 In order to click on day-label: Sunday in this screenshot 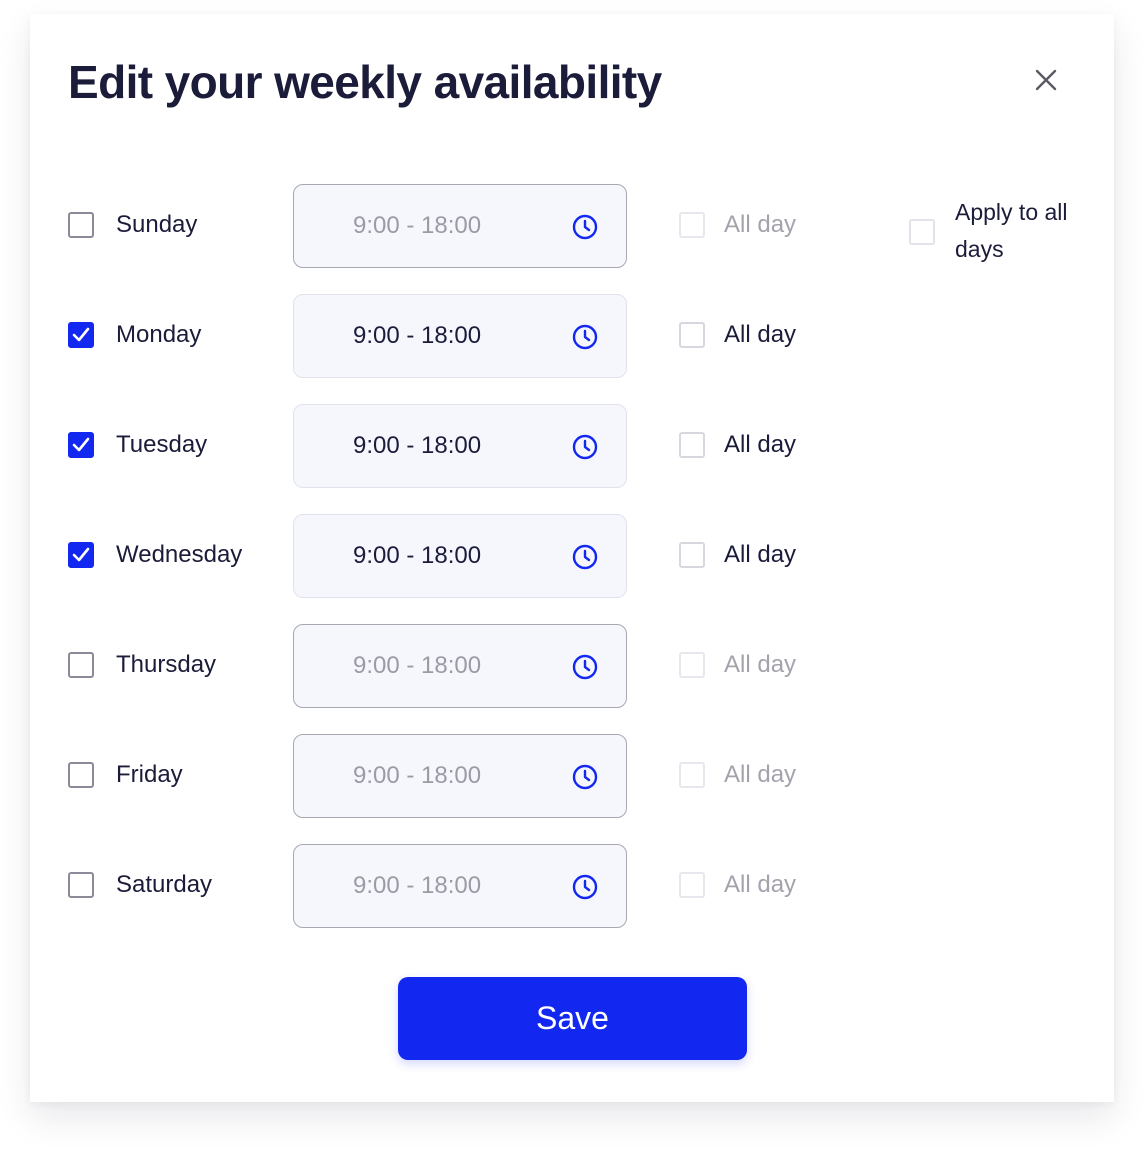, I will do `click(157, 224)`.